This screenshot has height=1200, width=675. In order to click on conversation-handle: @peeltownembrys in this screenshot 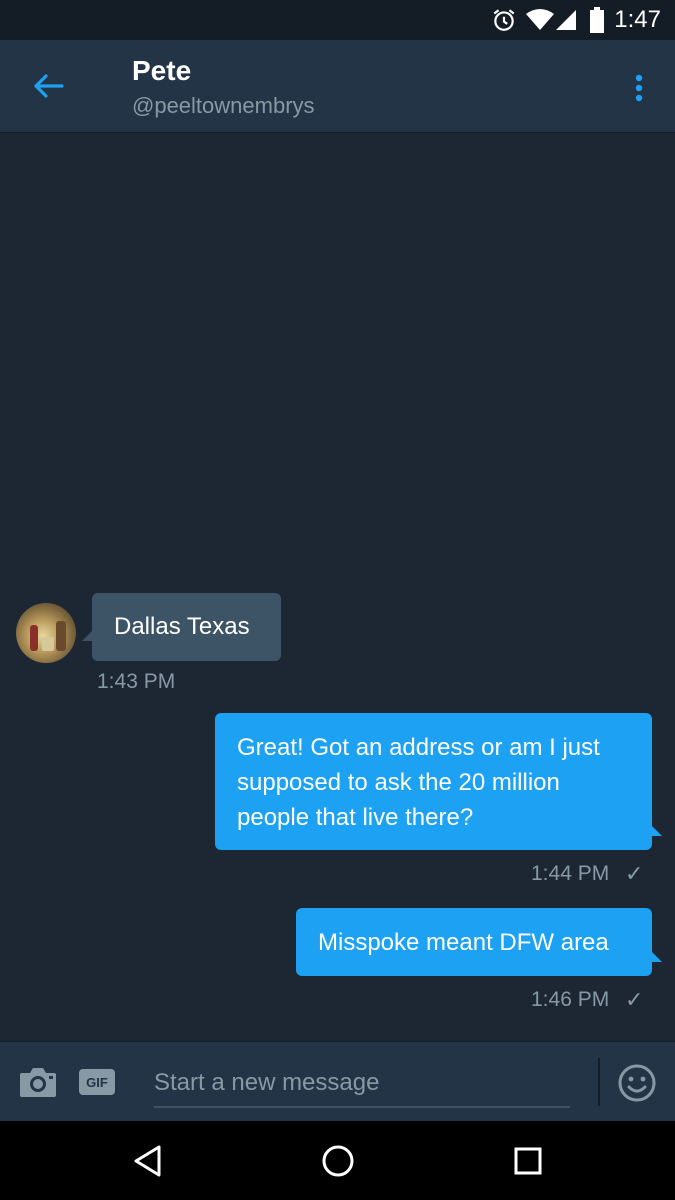, I will do `click(223, 106)`.